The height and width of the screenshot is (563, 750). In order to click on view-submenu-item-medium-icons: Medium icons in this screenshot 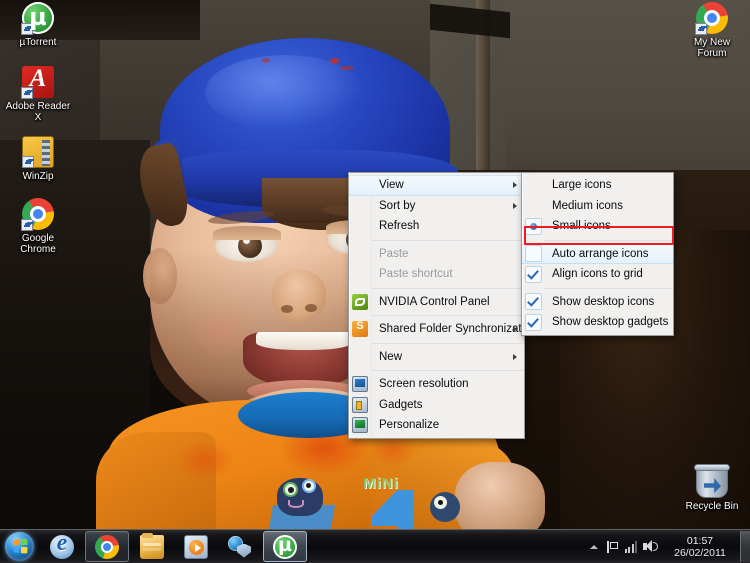, I will do `click(597, 206)`.